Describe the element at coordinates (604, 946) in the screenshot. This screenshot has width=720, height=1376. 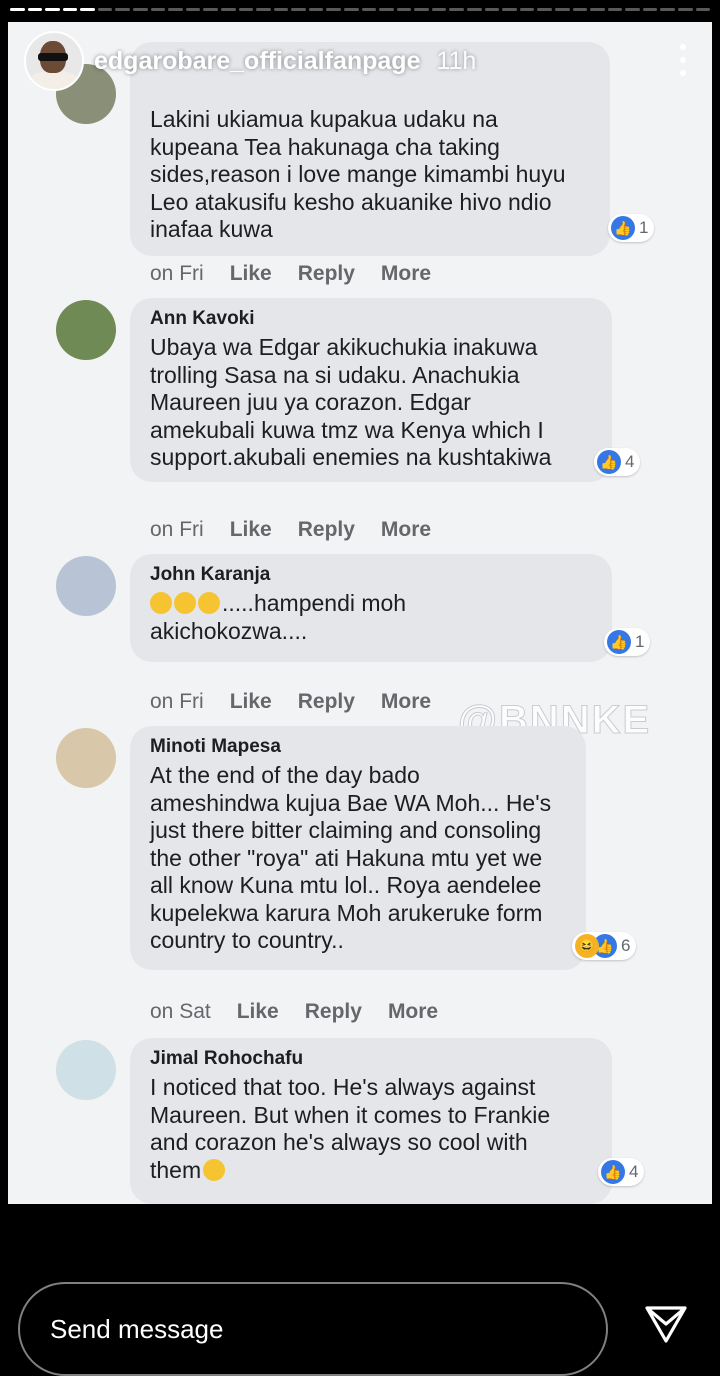
I see `reaction-summary: 😆 👍 6` at that location.